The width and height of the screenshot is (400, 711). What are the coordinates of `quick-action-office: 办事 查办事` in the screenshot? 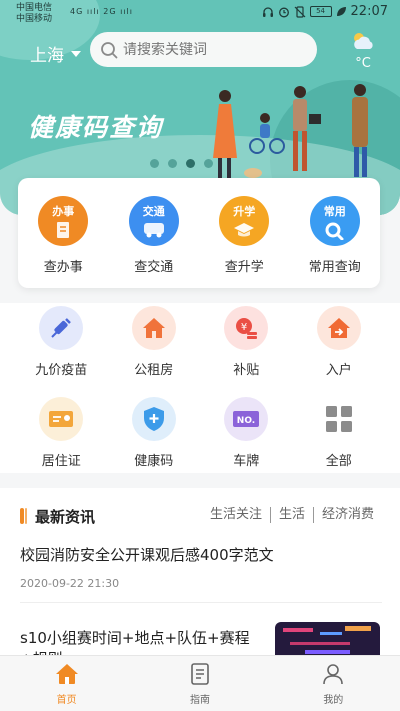 It's located at (63, 242).